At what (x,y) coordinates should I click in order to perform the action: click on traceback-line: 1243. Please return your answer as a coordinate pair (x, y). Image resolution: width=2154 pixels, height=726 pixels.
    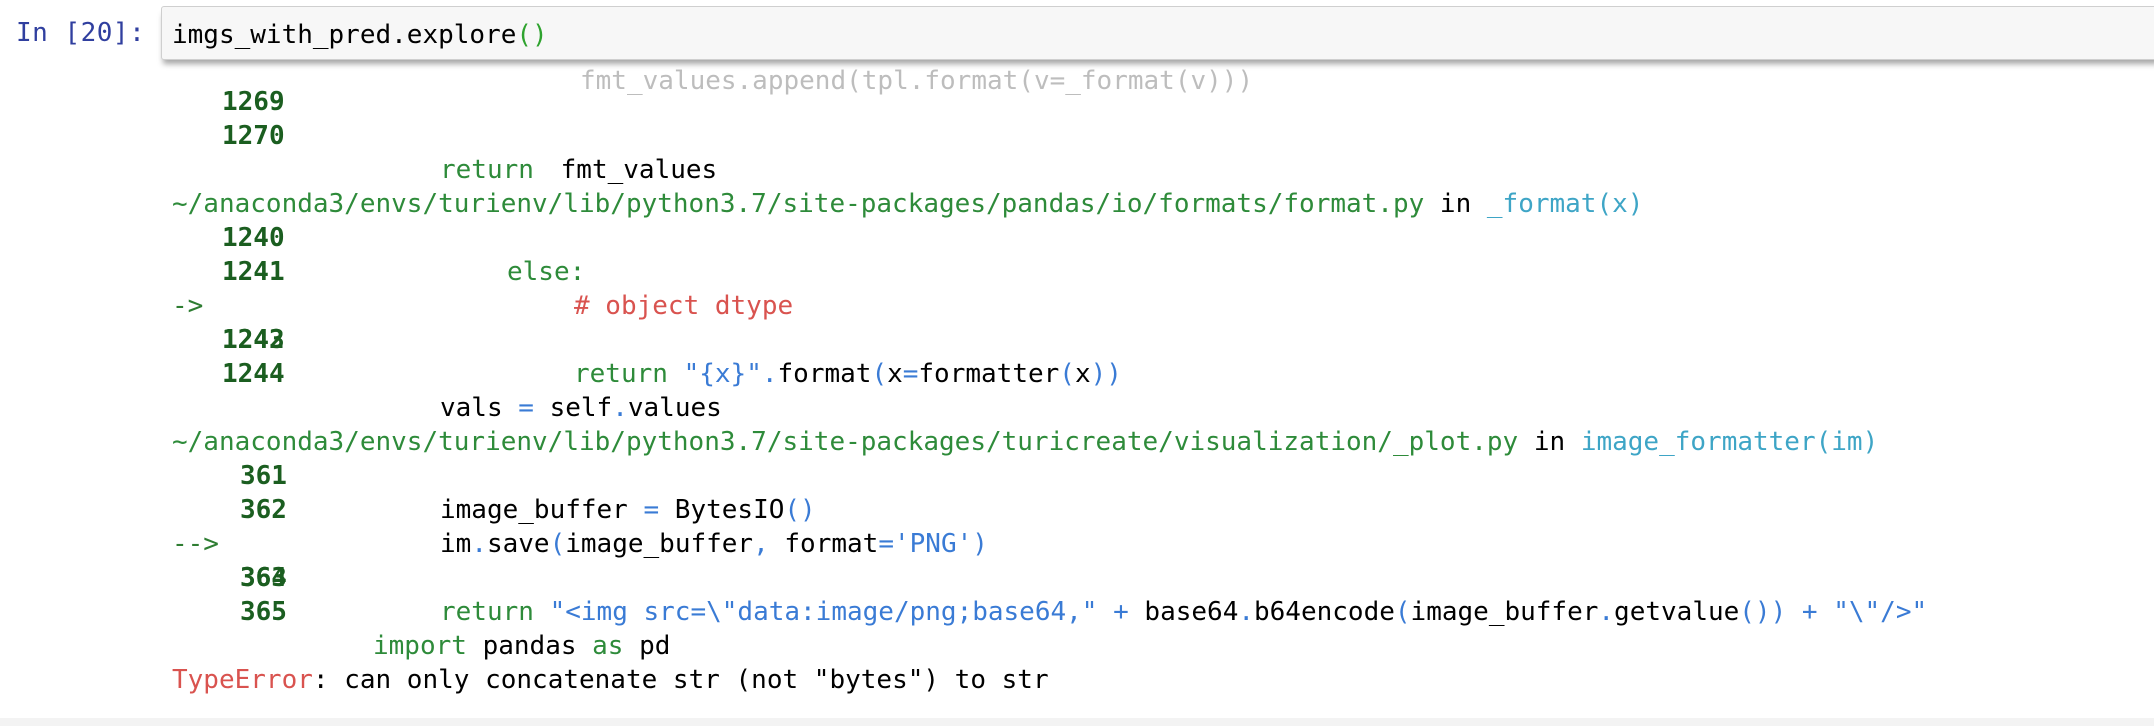
    Looking at the image, I should click on (253, 340).